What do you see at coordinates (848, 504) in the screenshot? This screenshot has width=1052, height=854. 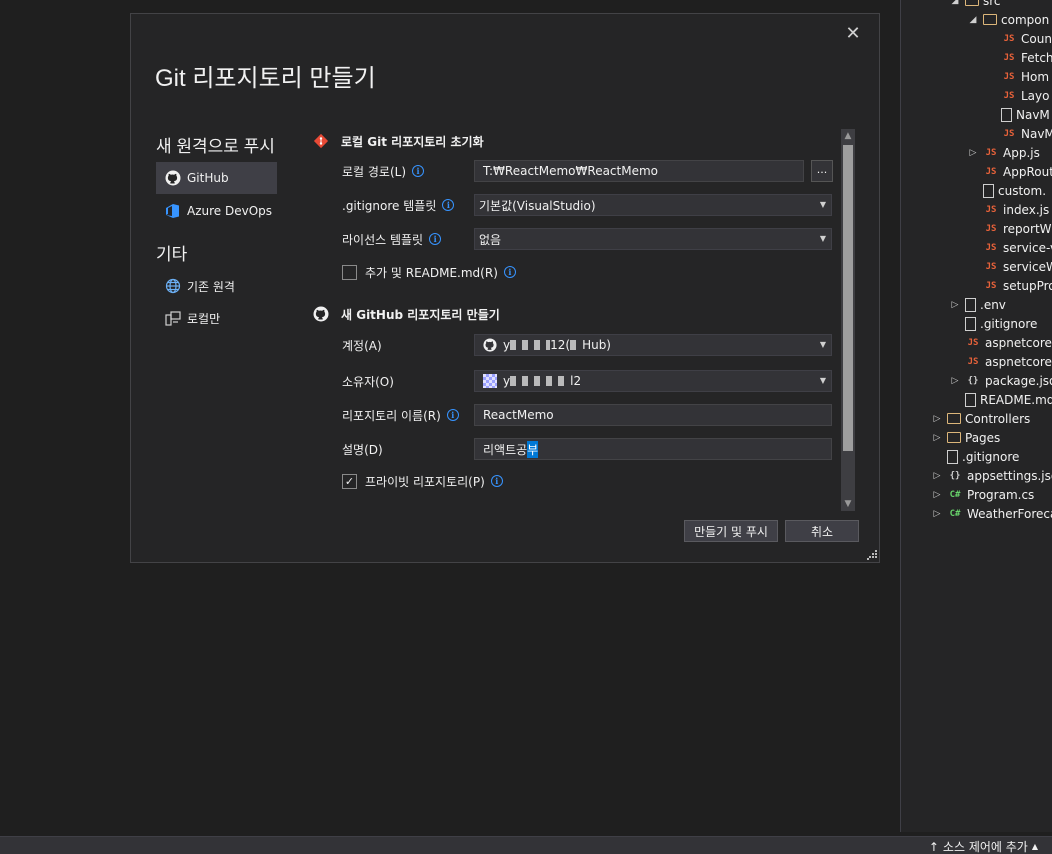 I see `scroll-down-icon: ▼` at bounding box center [848, 504].